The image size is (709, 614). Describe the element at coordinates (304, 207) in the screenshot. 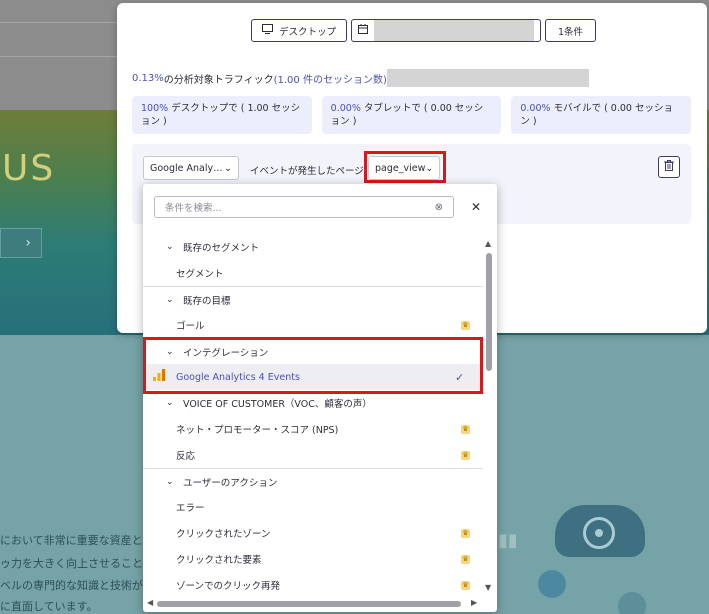

I see `condition-search-input: 条件を検索... ⊗` at that location.